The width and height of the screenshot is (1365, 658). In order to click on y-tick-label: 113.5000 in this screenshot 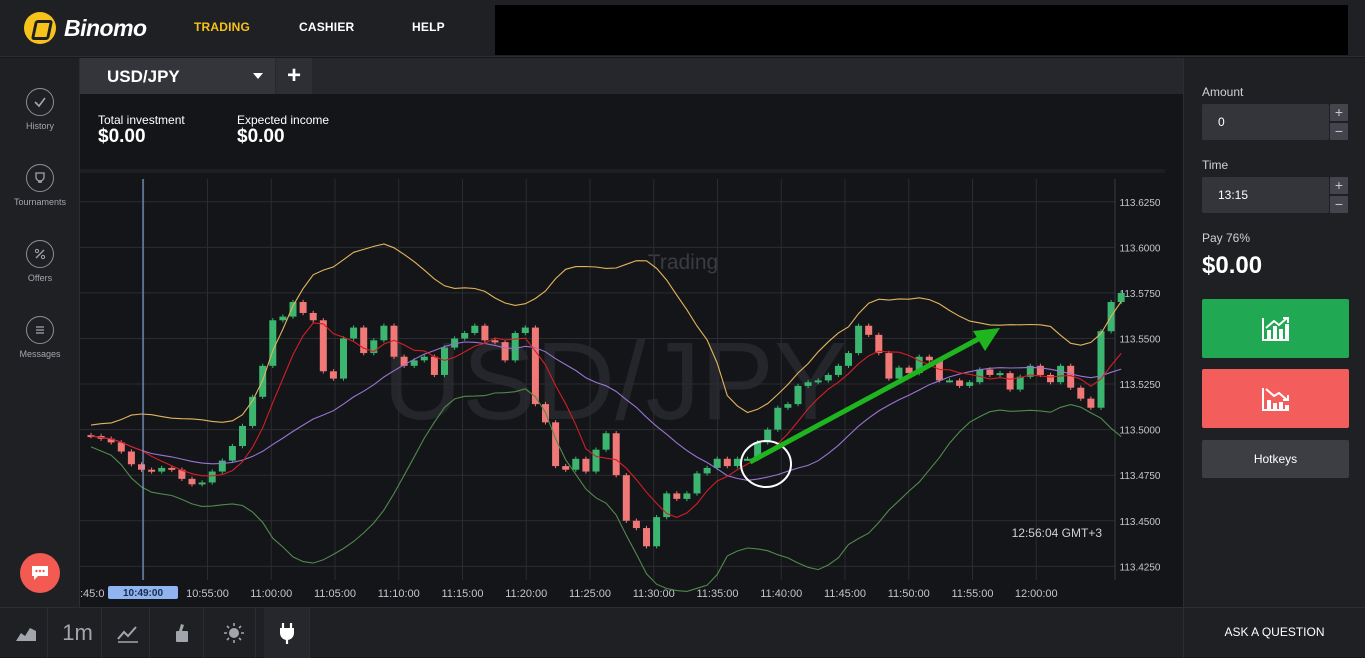, I will do `click(1140, 431)`.